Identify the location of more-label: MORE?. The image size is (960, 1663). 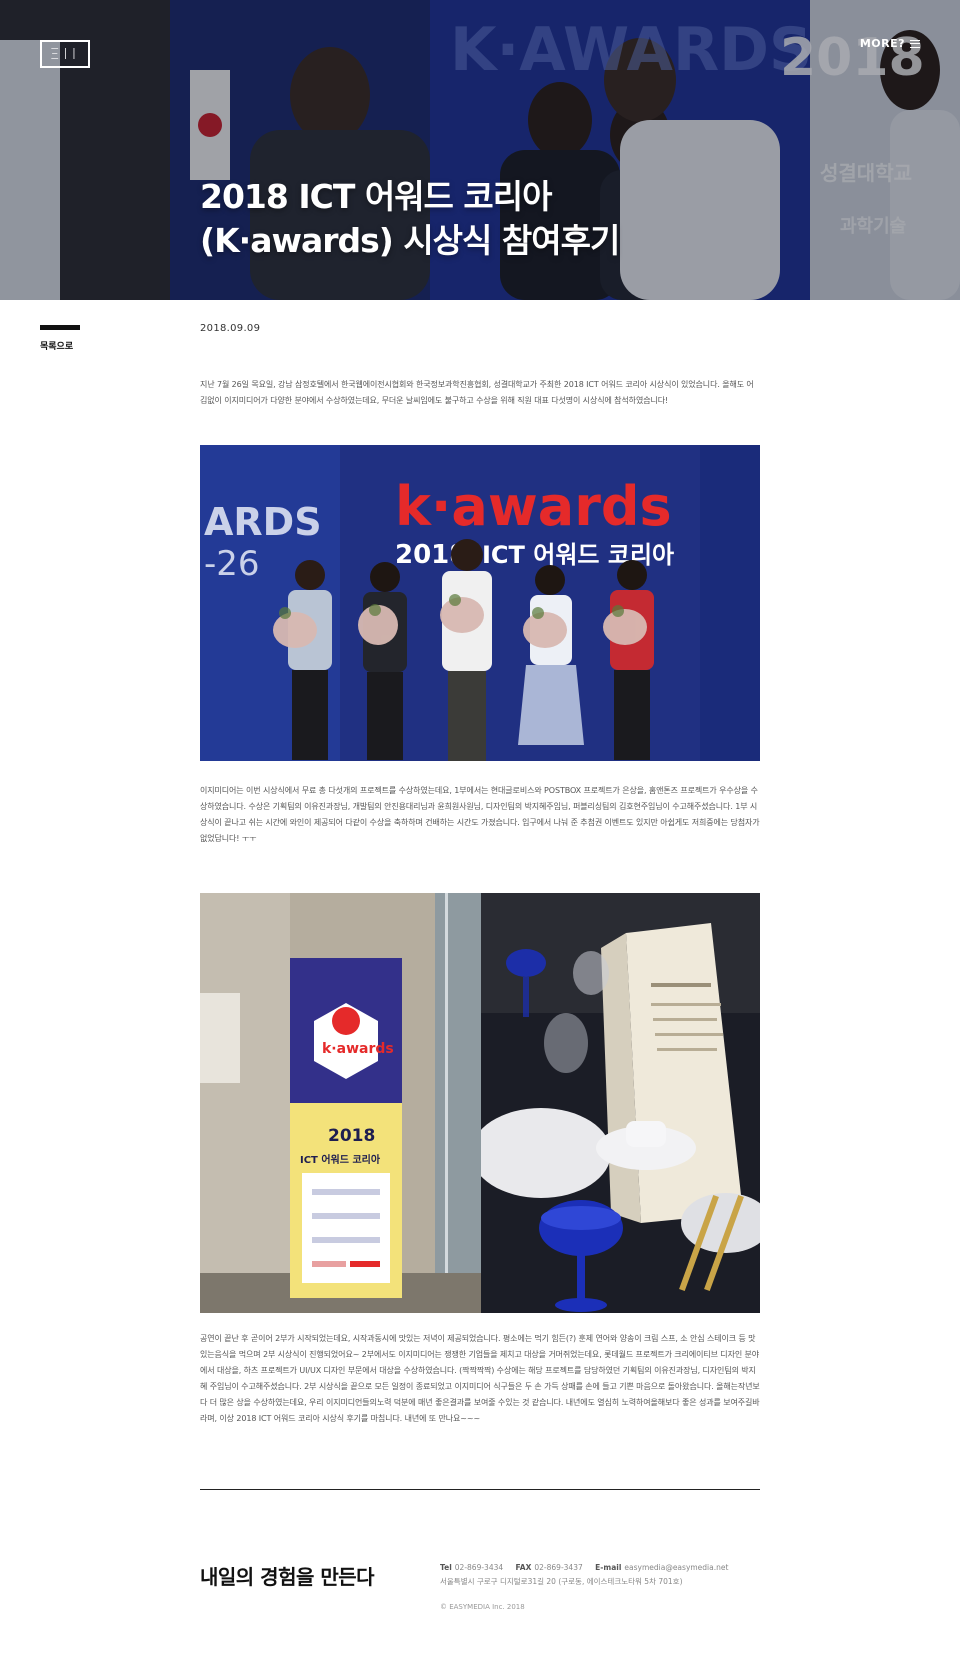
(882, 43).